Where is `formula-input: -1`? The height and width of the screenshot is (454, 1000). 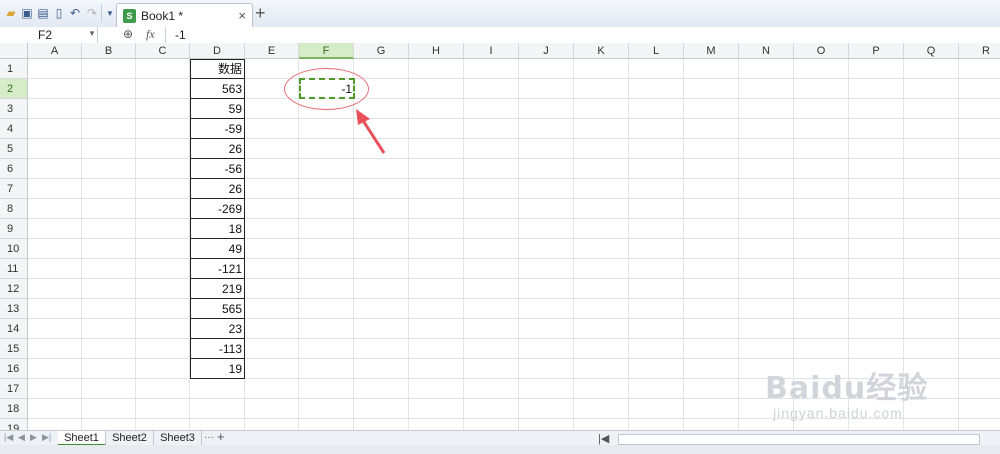 formula-input: -1 is located at coordinates (180, 35).